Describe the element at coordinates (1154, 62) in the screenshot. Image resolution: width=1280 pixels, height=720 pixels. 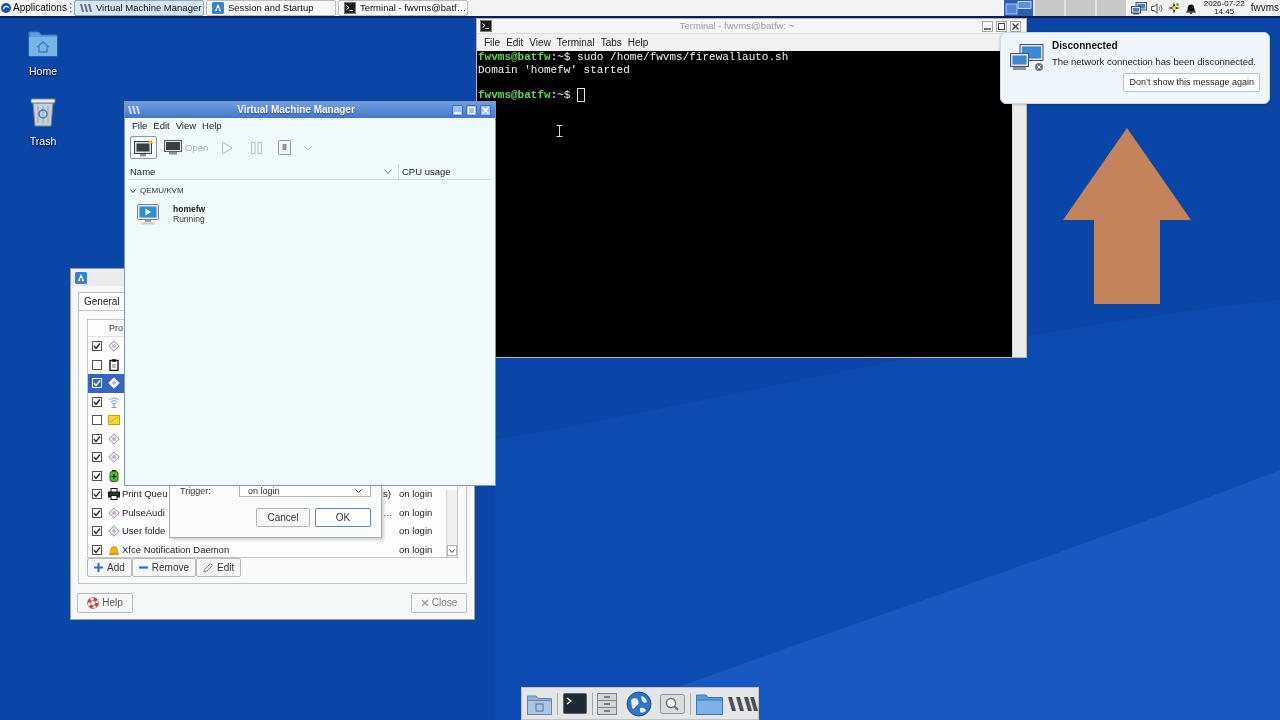
I see `notification-body: The network connection has been disconnected.` at that location.